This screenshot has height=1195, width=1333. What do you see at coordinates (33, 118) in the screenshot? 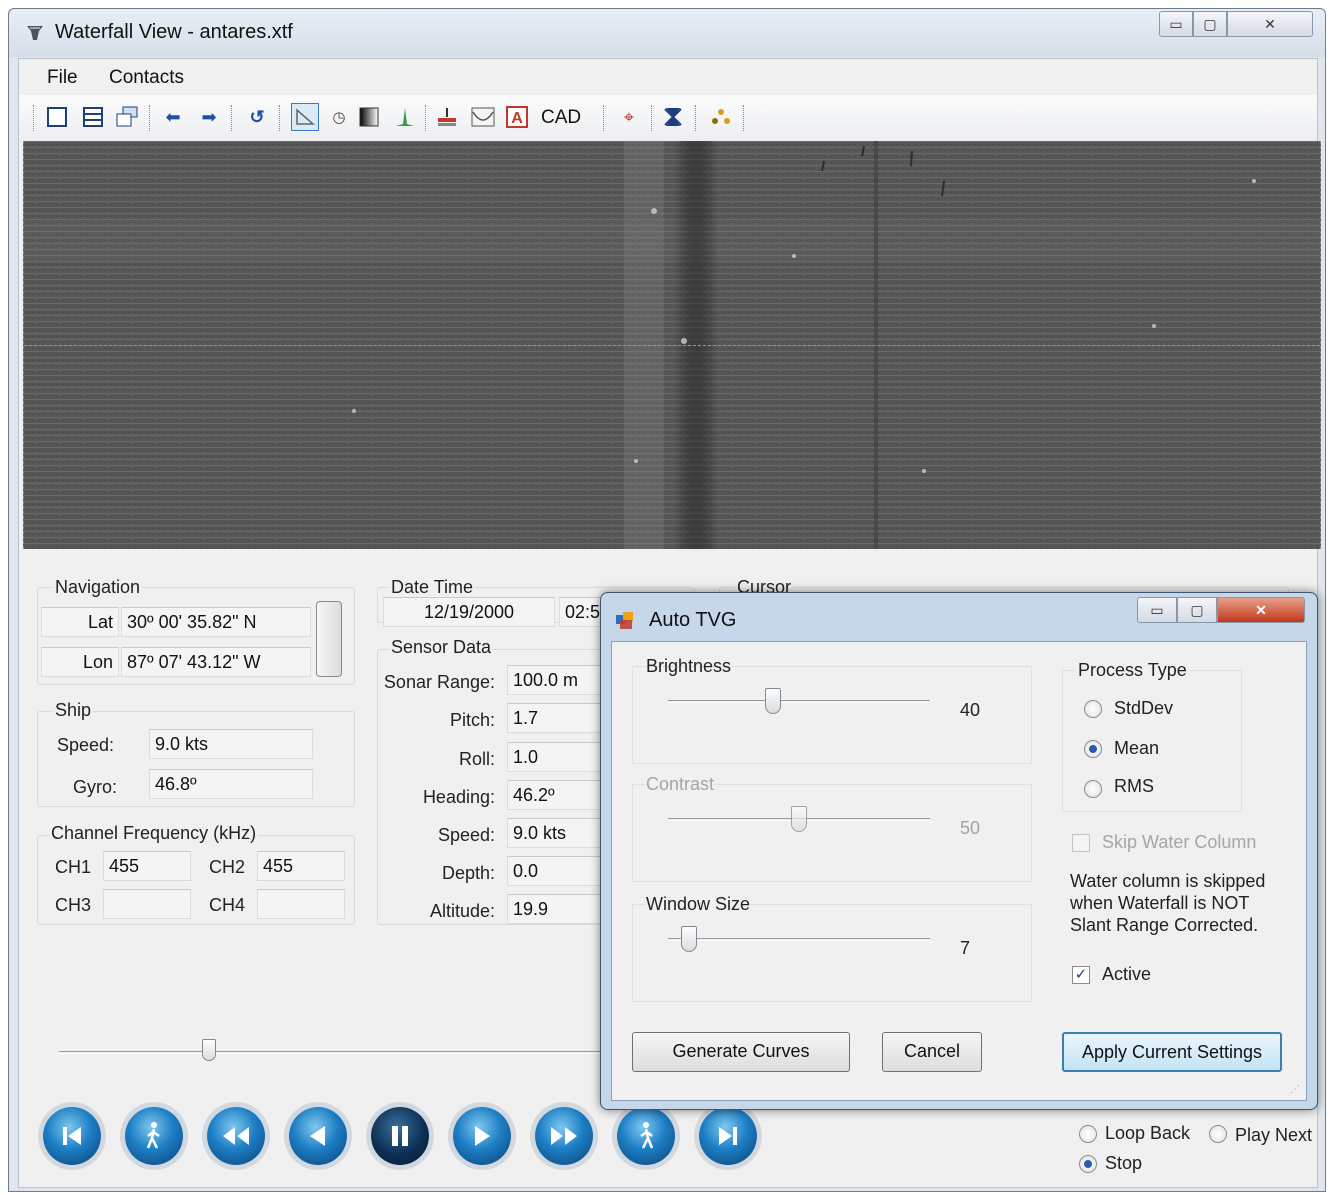
I see `toolbar-grip` at bounding box center [33, 118].